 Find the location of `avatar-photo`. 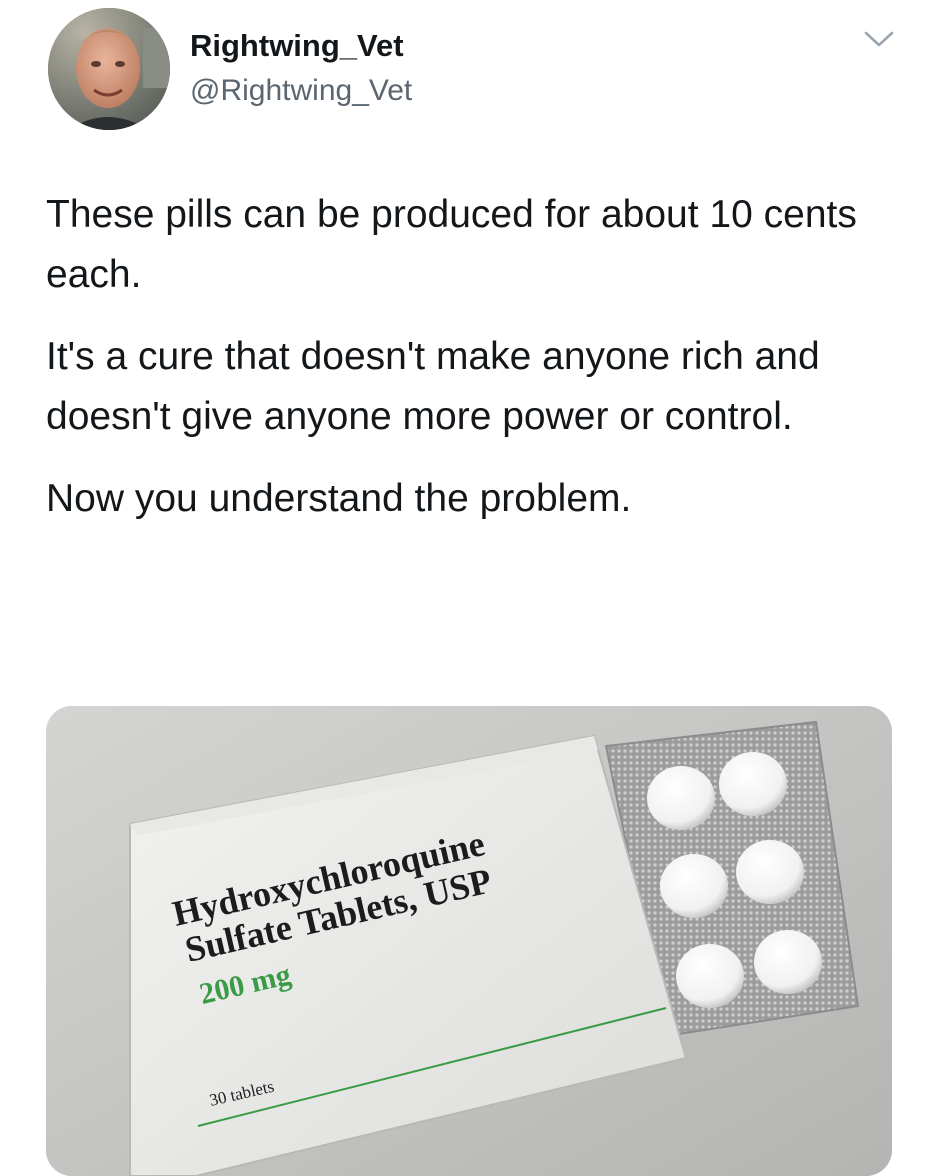

avatar-photo is located at coordinates (109, 69).